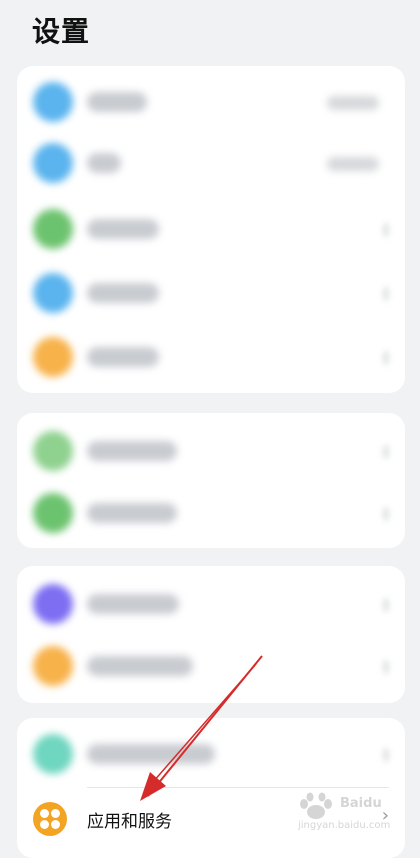  I want to click on paw-icon, so click(316, 805).